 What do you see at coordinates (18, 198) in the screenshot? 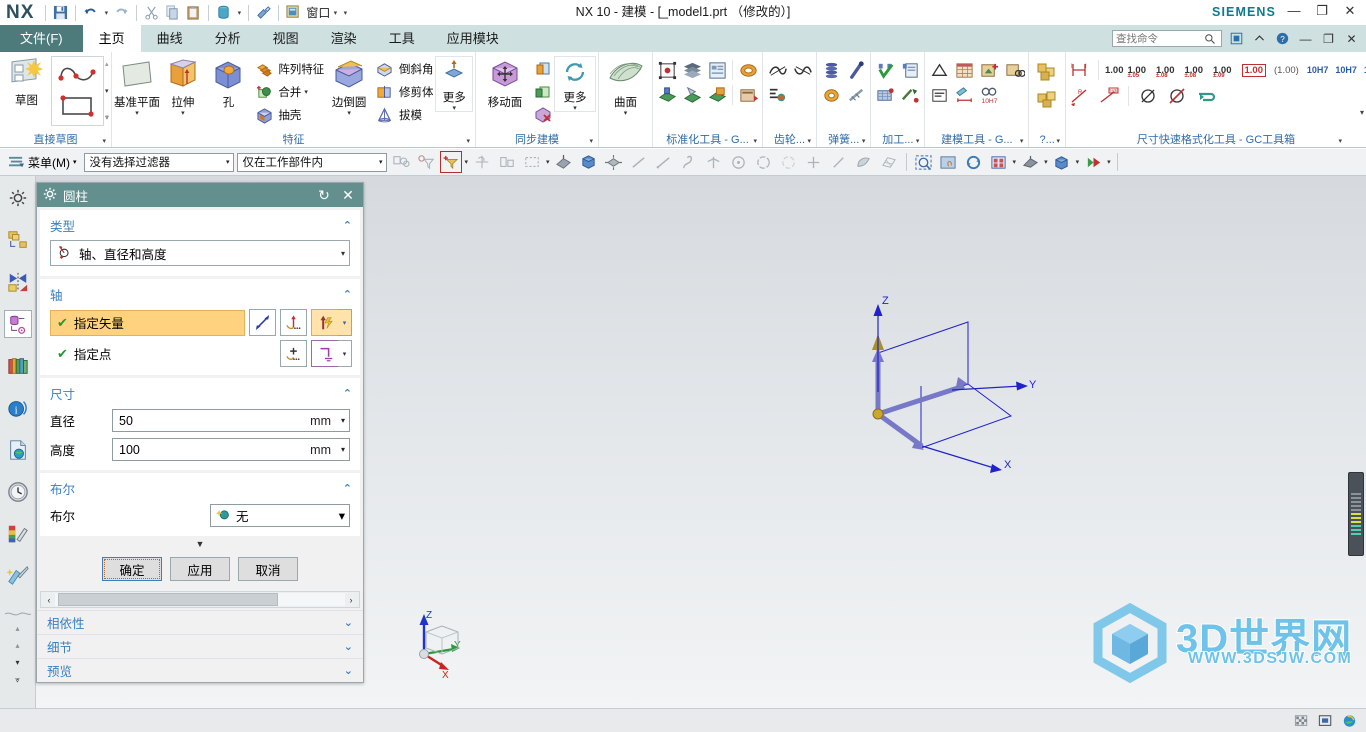
I see `part-navigator-icon` at bounding box center [18, 198].